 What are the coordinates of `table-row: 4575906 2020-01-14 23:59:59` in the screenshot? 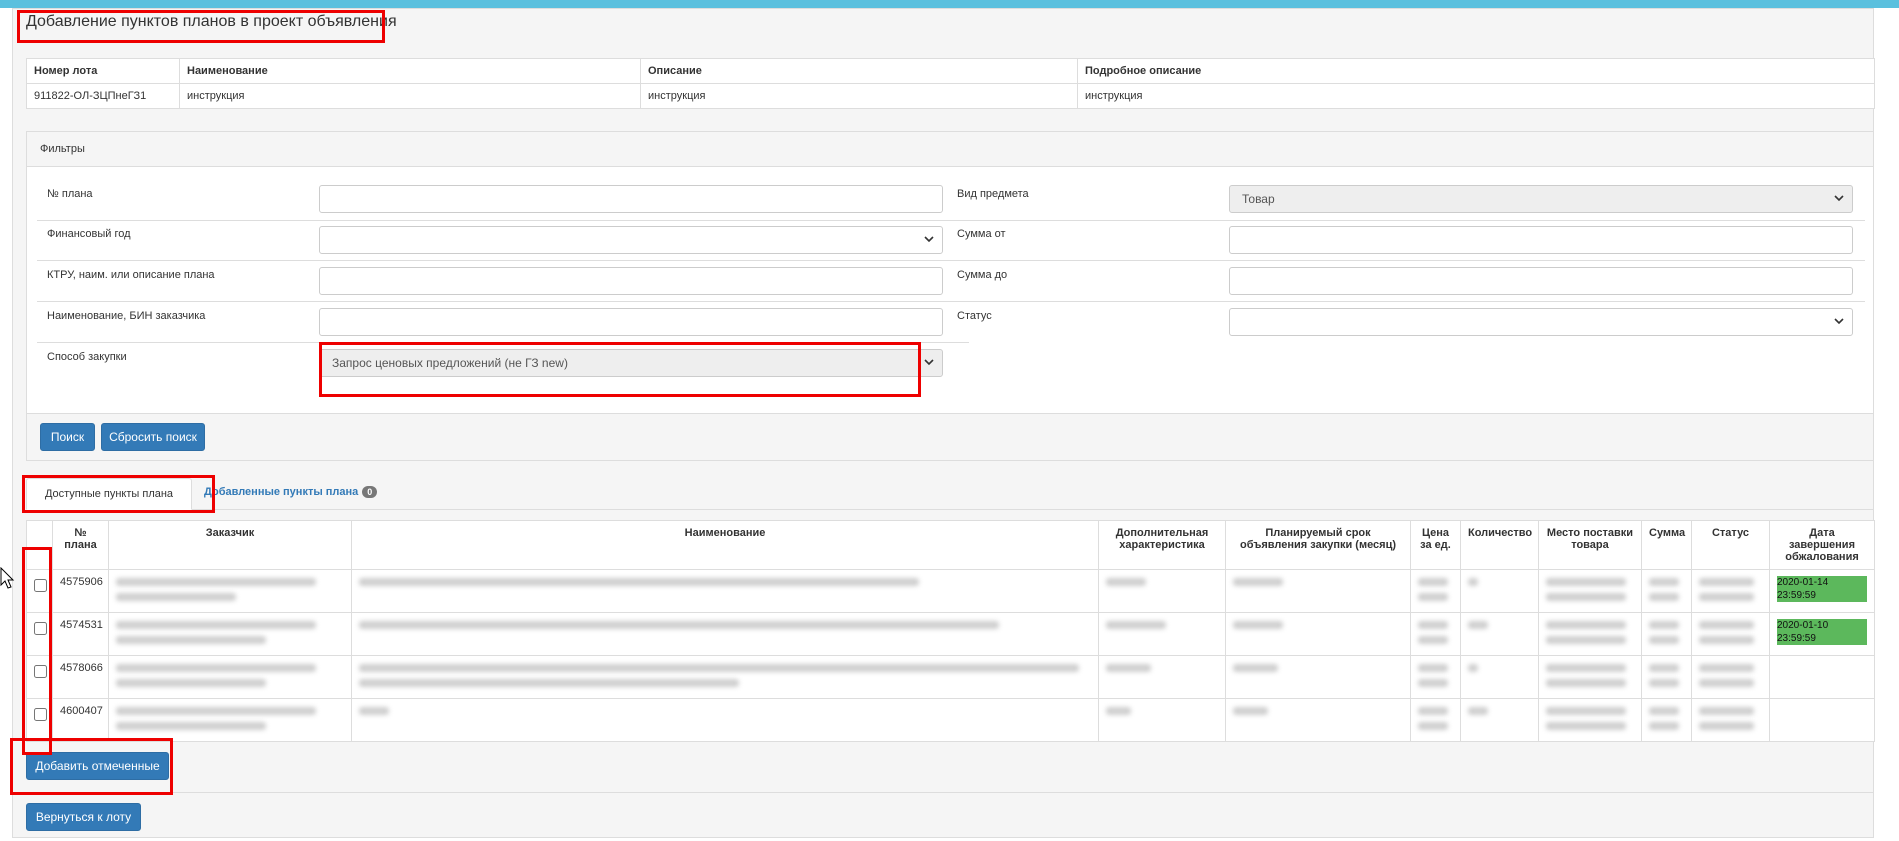 It's located at (950, 591).